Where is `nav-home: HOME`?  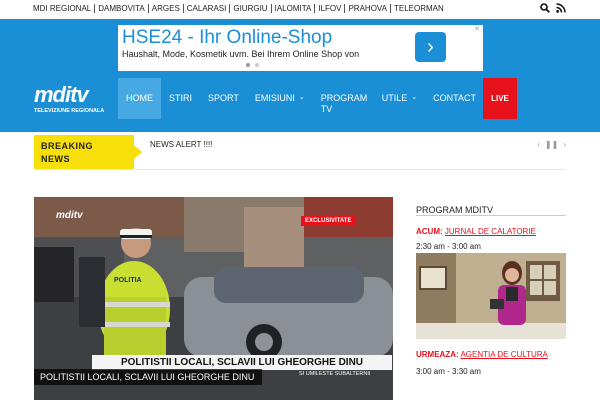
nav-home: HOME is located at coordinates (139, 98).